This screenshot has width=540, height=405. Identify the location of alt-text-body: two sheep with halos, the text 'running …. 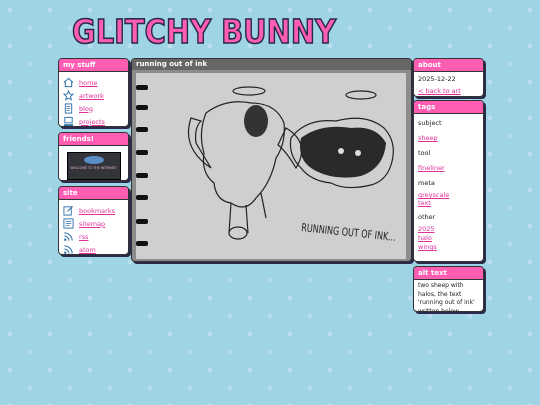
(446, 297).